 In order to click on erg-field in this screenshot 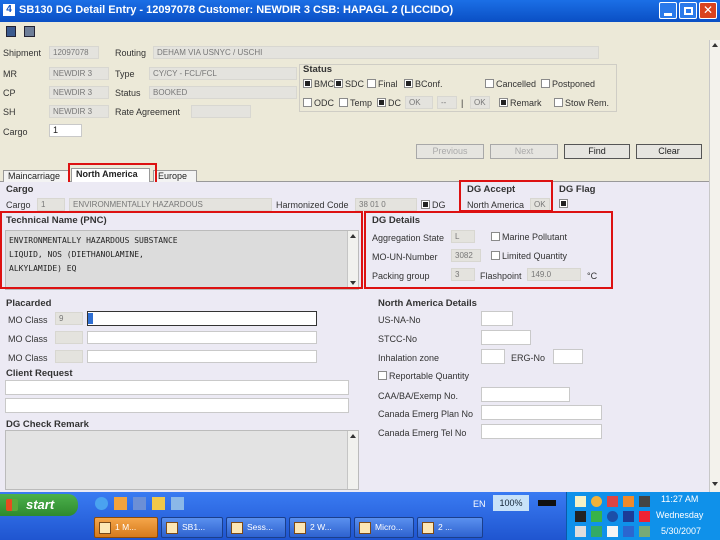, I will do `click(568, 356)`.